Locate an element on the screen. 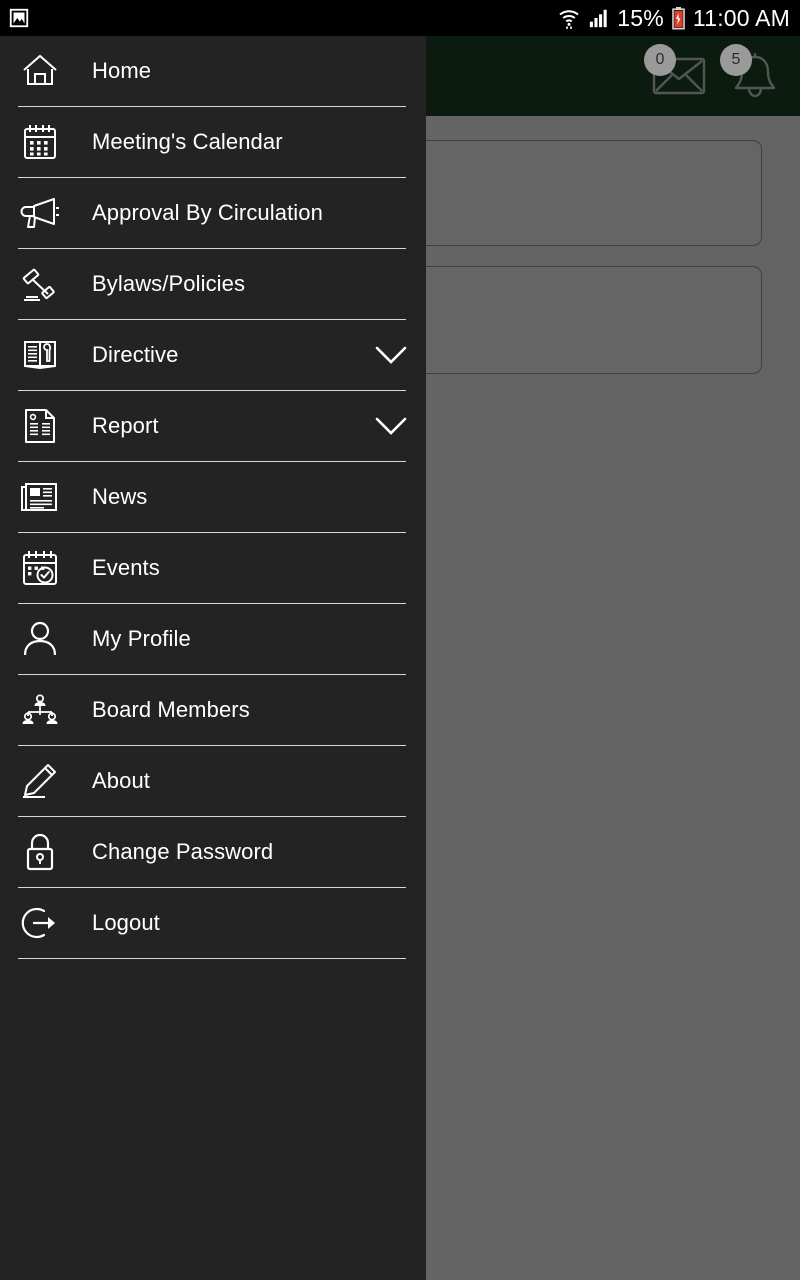 Image resolution: width=800 pixels, height=1280 pixels. image-icon is located at coordinates (19, 18).